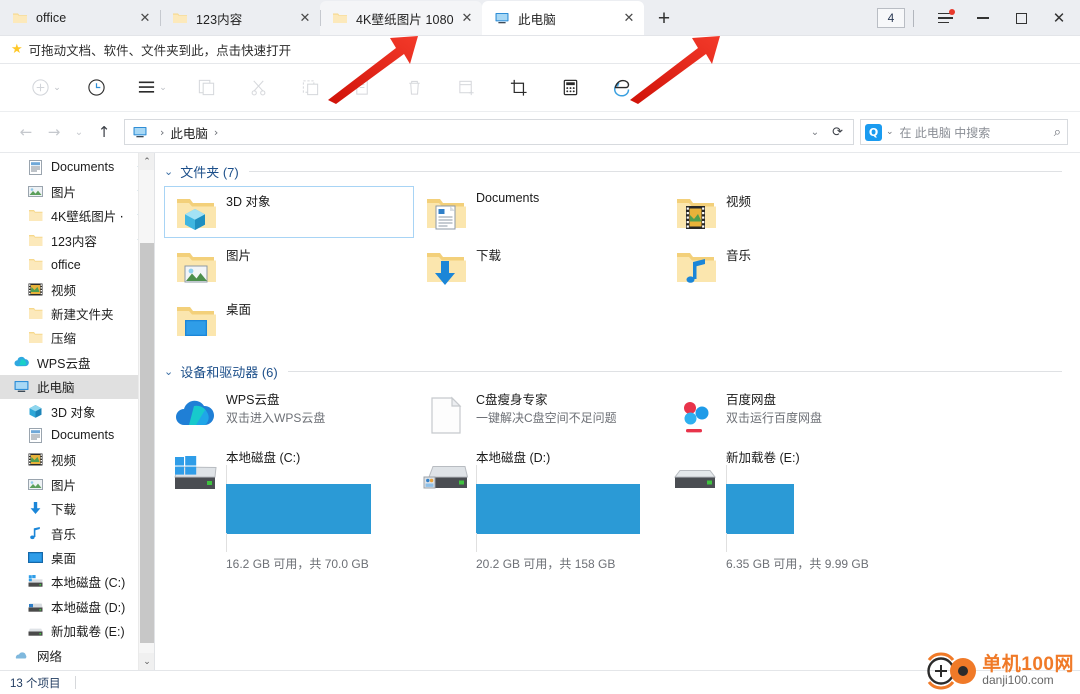 The height and width of the screenshot is (694, 1080). Describe the element at coordinates (983, 18) in the screenshot. I see `minimize-button` at that location.